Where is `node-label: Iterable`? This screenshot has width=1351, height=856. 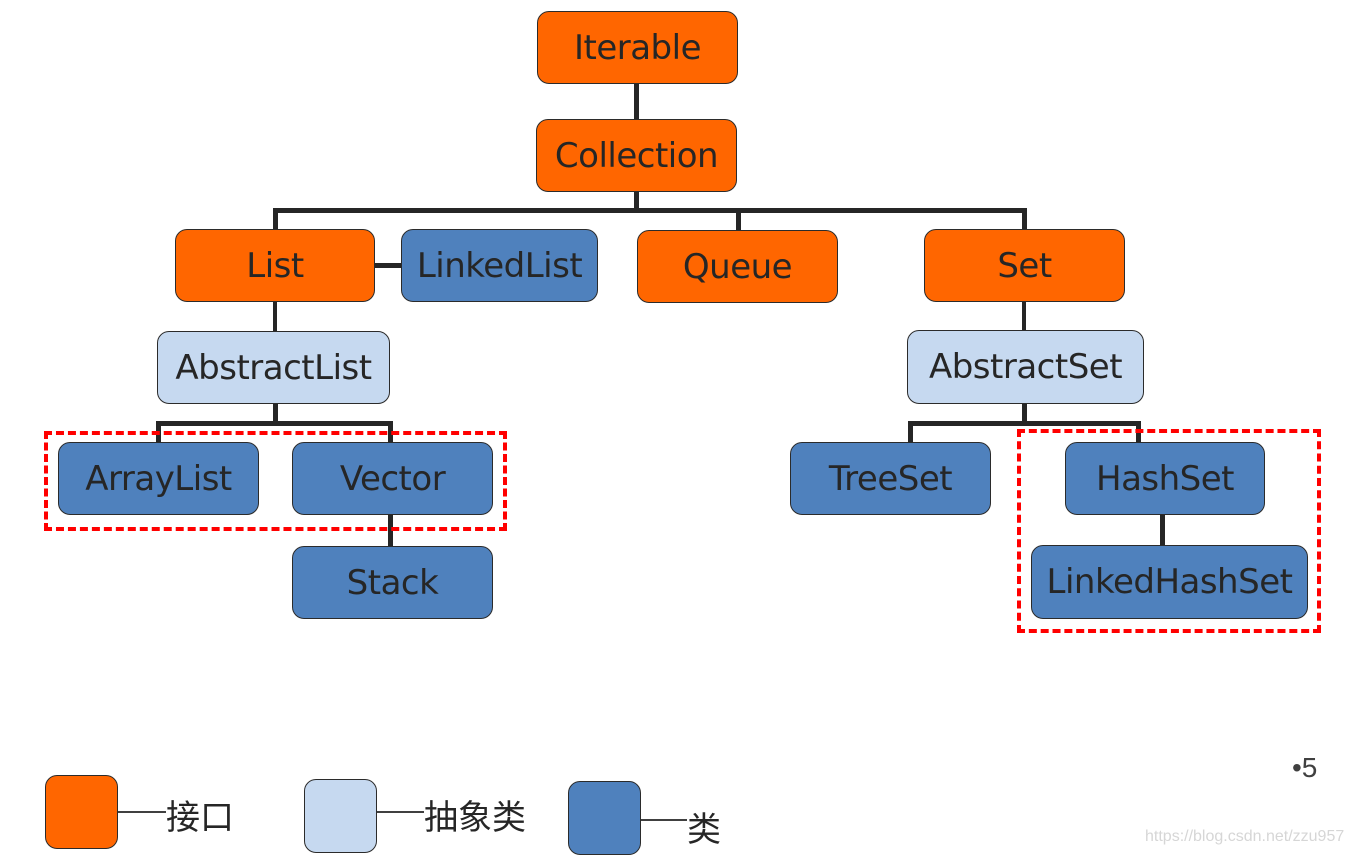
node-label: Iterable is located at coordinates (637, 47).